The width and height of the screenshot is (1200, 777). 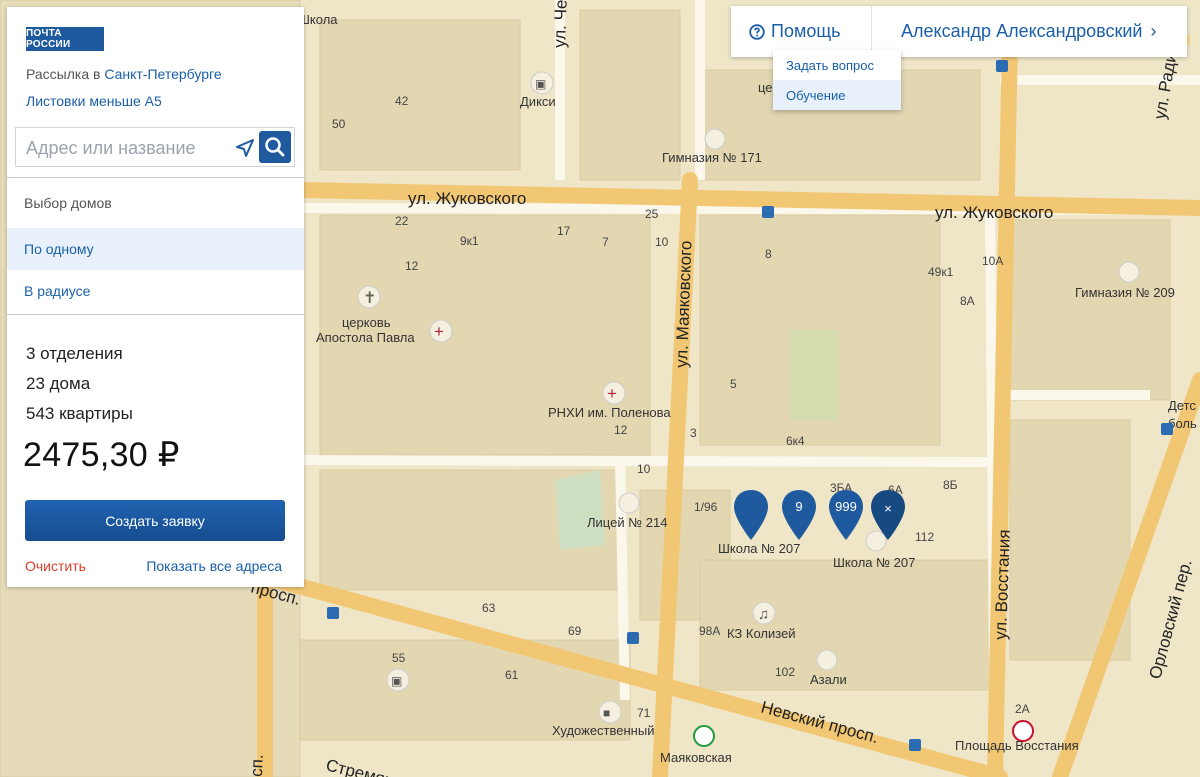 I want to click on svg-text: 5, so click(x=733, y=384).